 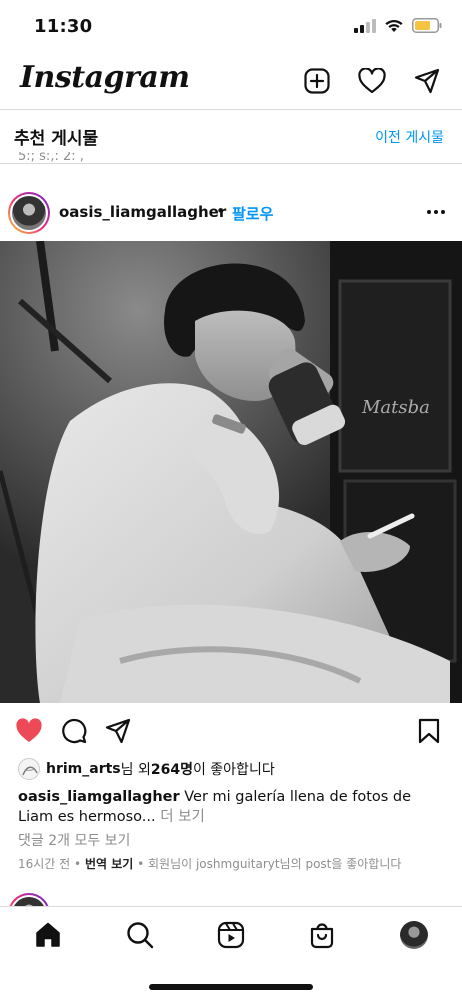 I want to click on avatar-image, so click(x=29, y=213).